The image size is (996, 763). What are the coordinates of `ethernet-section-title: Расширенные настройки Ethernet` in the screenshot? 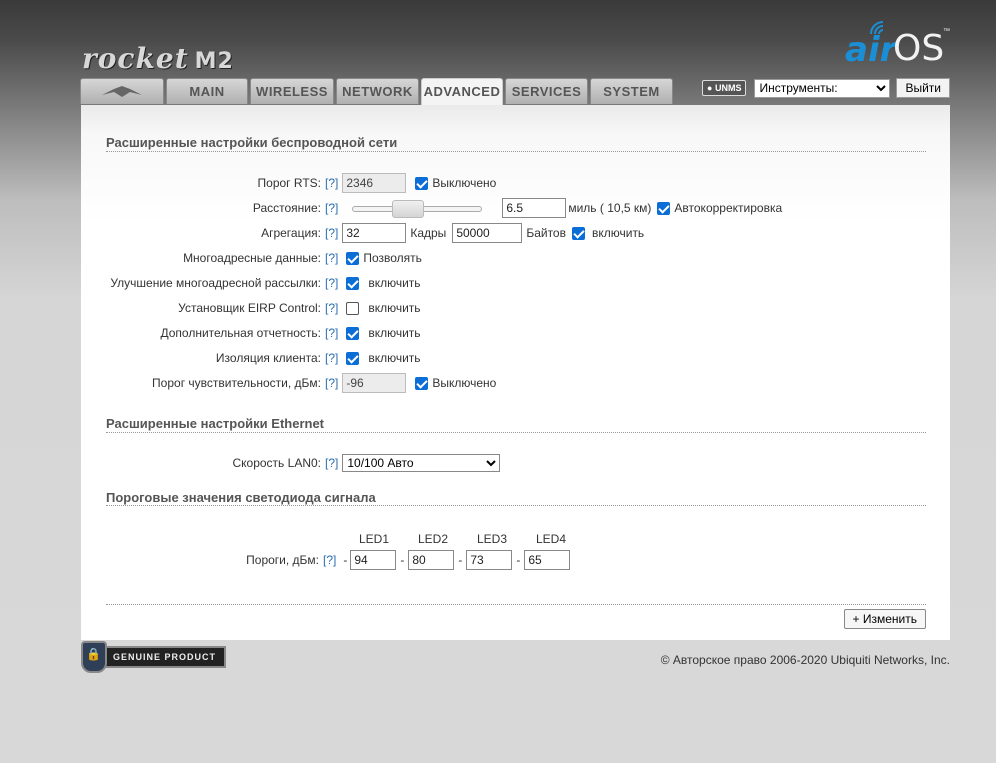 It's located at (215, 423).